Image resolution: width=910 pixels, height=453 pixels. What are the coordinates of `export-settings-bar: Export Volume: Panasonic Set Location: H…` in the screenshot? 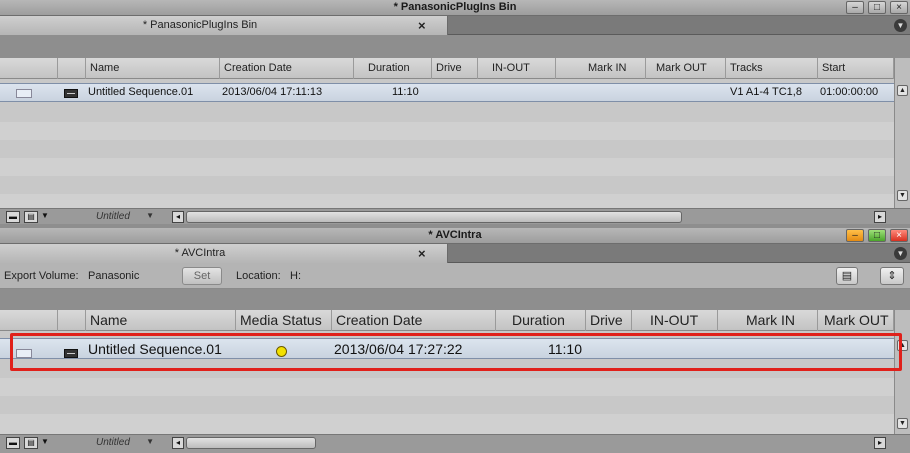 It's located at (455, 276).